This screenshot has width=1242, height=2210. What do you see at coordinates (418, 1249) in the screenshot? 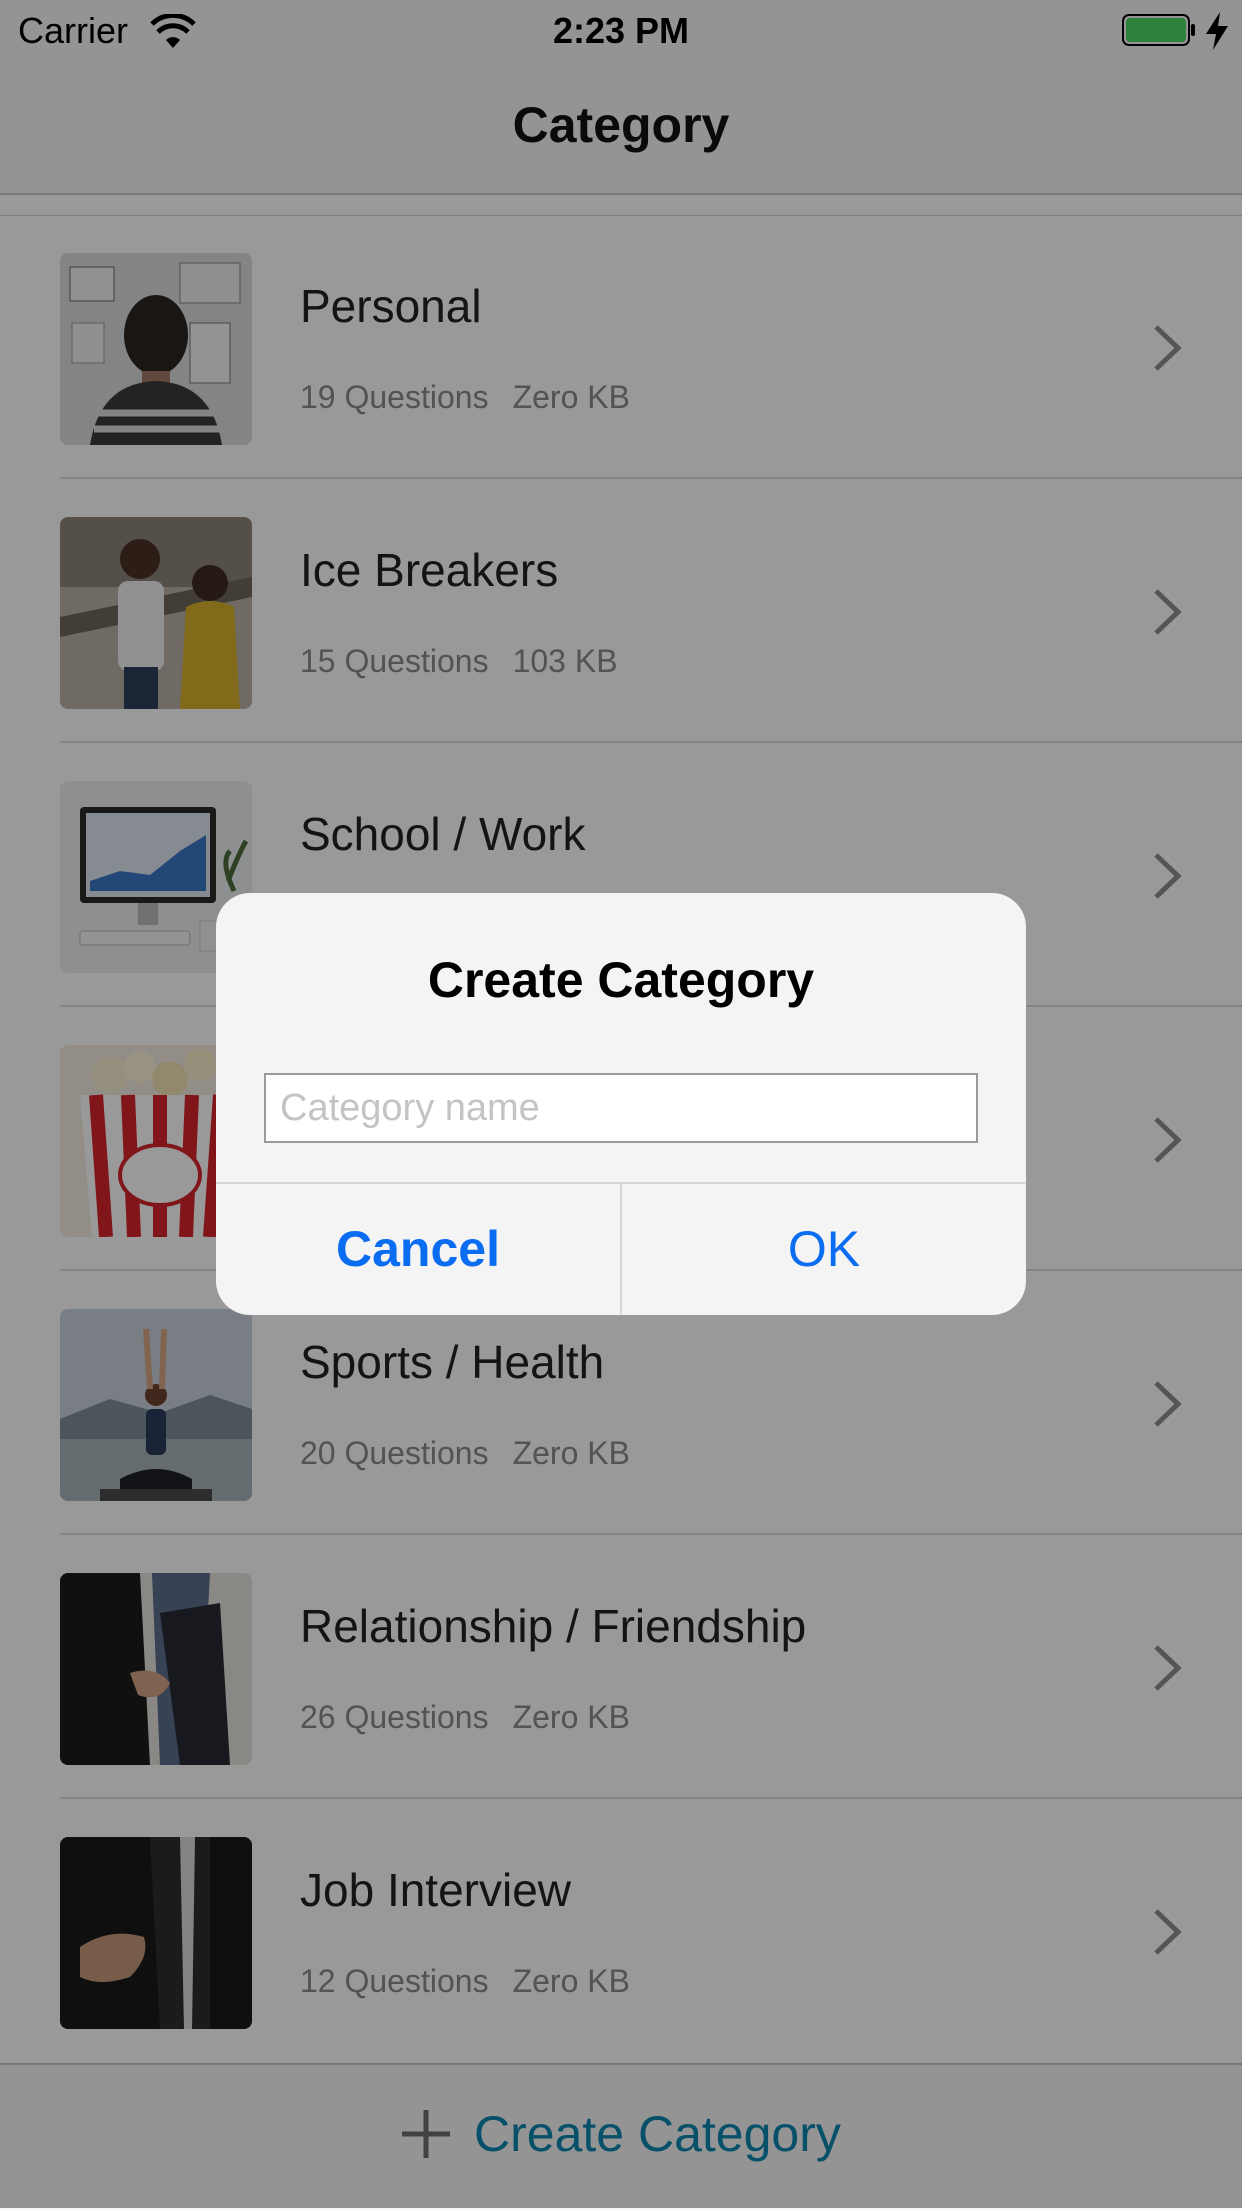
I see `cancel-button: Cancel` at bounding box center [418, 1249].